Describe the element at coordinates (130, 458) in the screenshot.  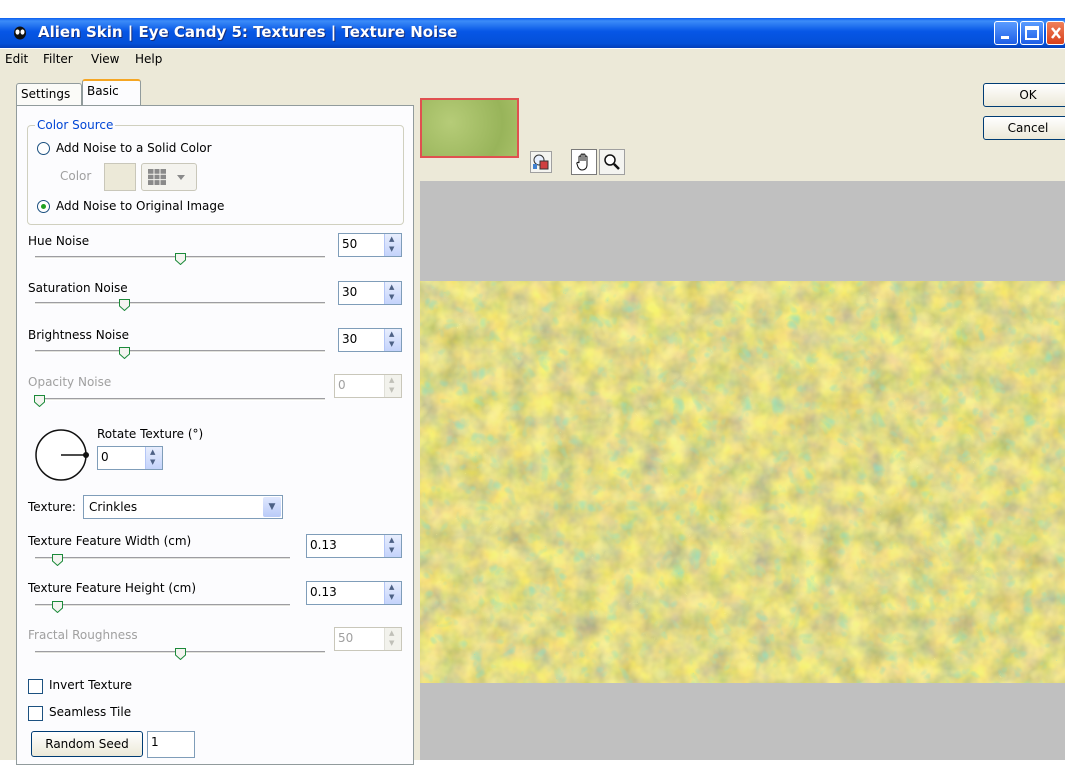
I see `rotate-texture-spinner: 0` at that location.